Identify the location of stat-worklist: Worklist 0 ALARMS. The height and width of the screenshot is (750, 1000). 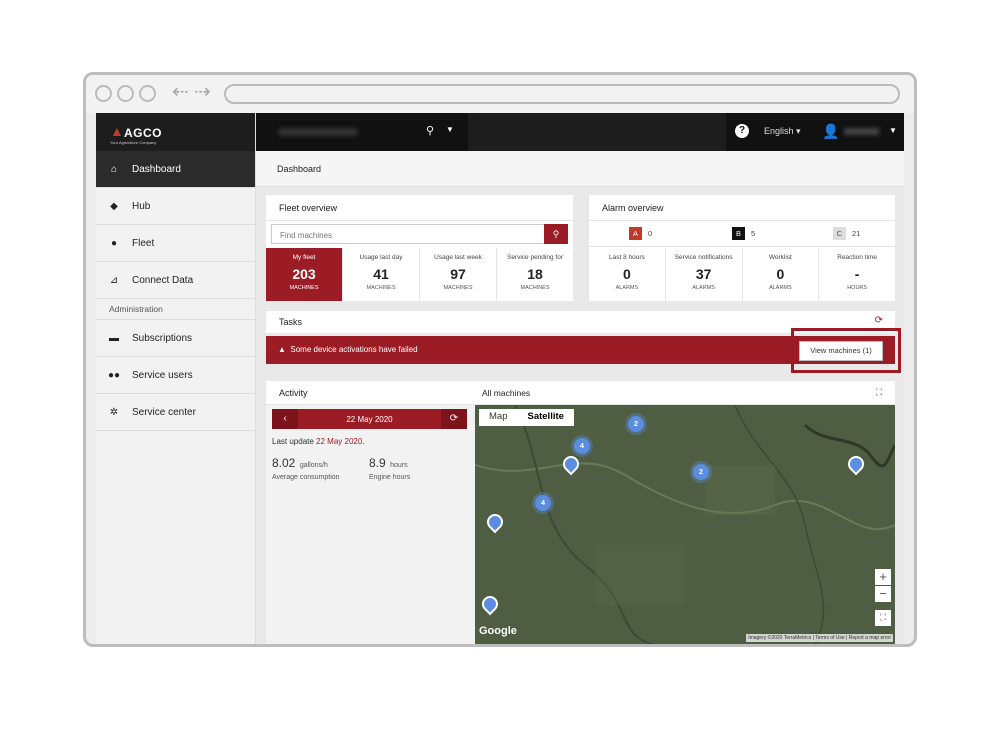
(781, 274).